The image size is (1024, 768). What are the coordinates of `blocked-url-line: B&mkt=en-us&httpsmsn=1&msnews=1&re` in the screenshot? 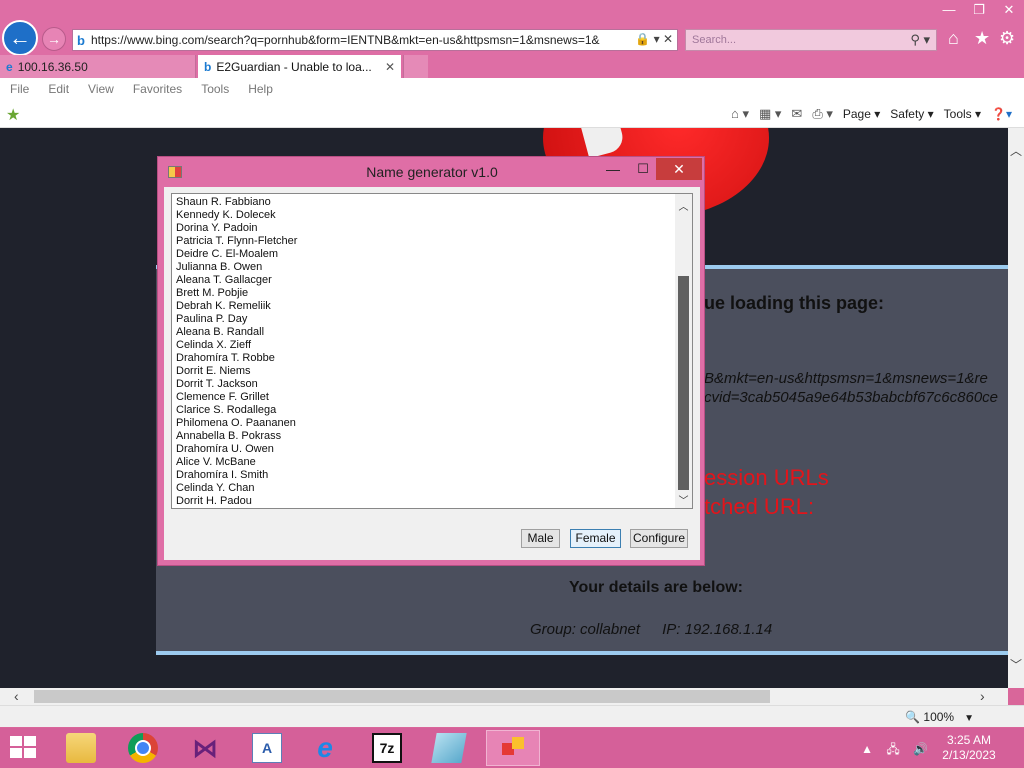 It's located at (846, 378).